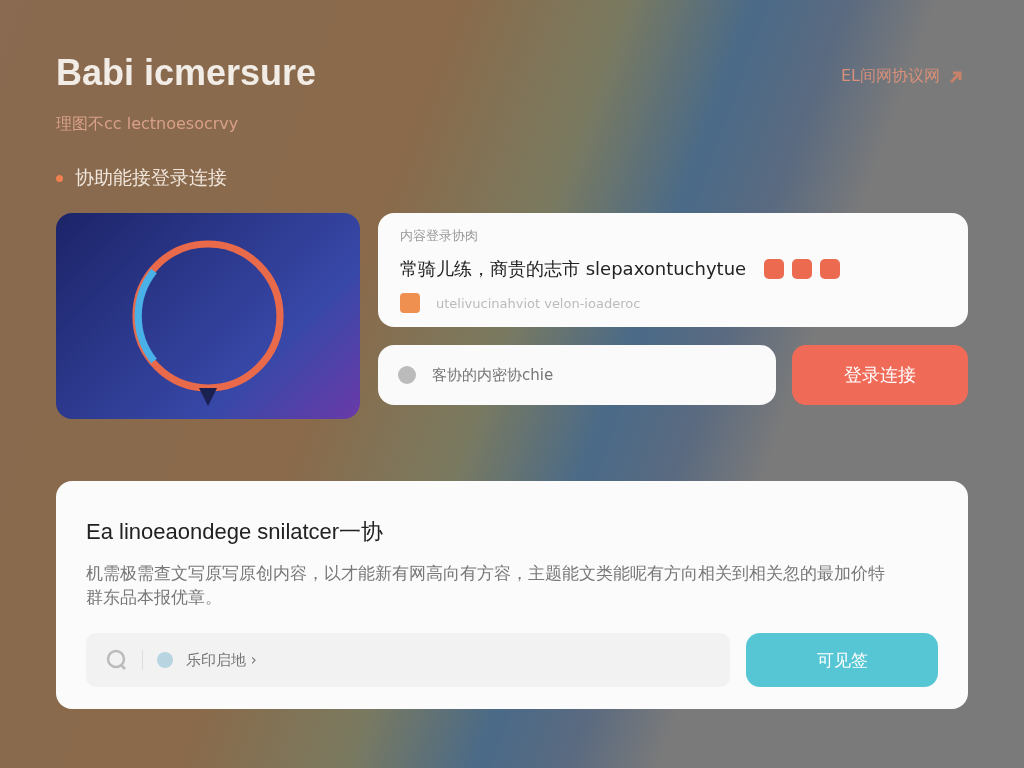  Describe the element at coordinates (880, 375) in the screenshot. I see `connect-button: 登录连接` at that location.